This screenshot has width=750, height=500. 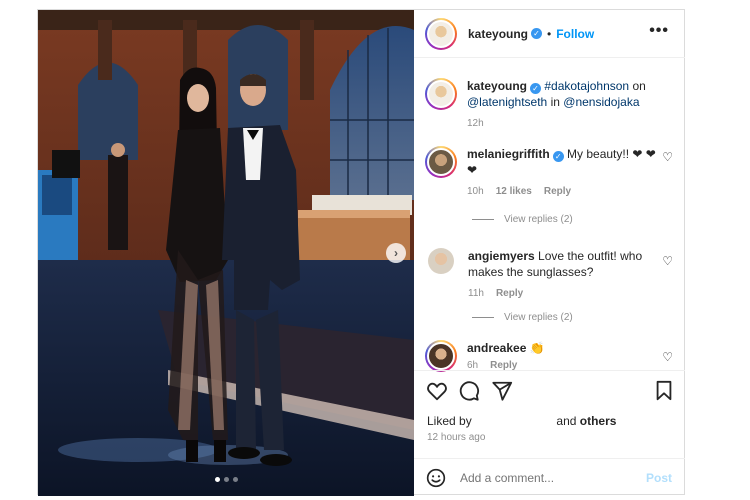 What do you see at coordinates (497, 86) in the screenshot?
I see `caption-username: kateyoung` at bounding box center [497, 86].